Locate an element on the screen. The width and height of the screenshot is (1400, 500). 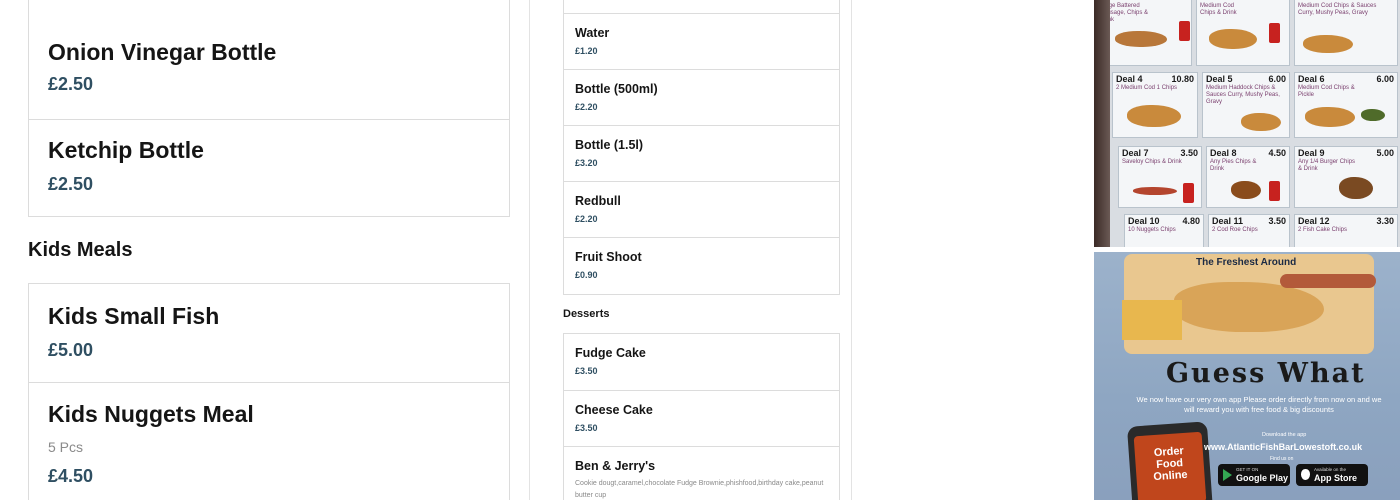
item-name: Bottle (1.5l) is located at coordinates (609, 145).